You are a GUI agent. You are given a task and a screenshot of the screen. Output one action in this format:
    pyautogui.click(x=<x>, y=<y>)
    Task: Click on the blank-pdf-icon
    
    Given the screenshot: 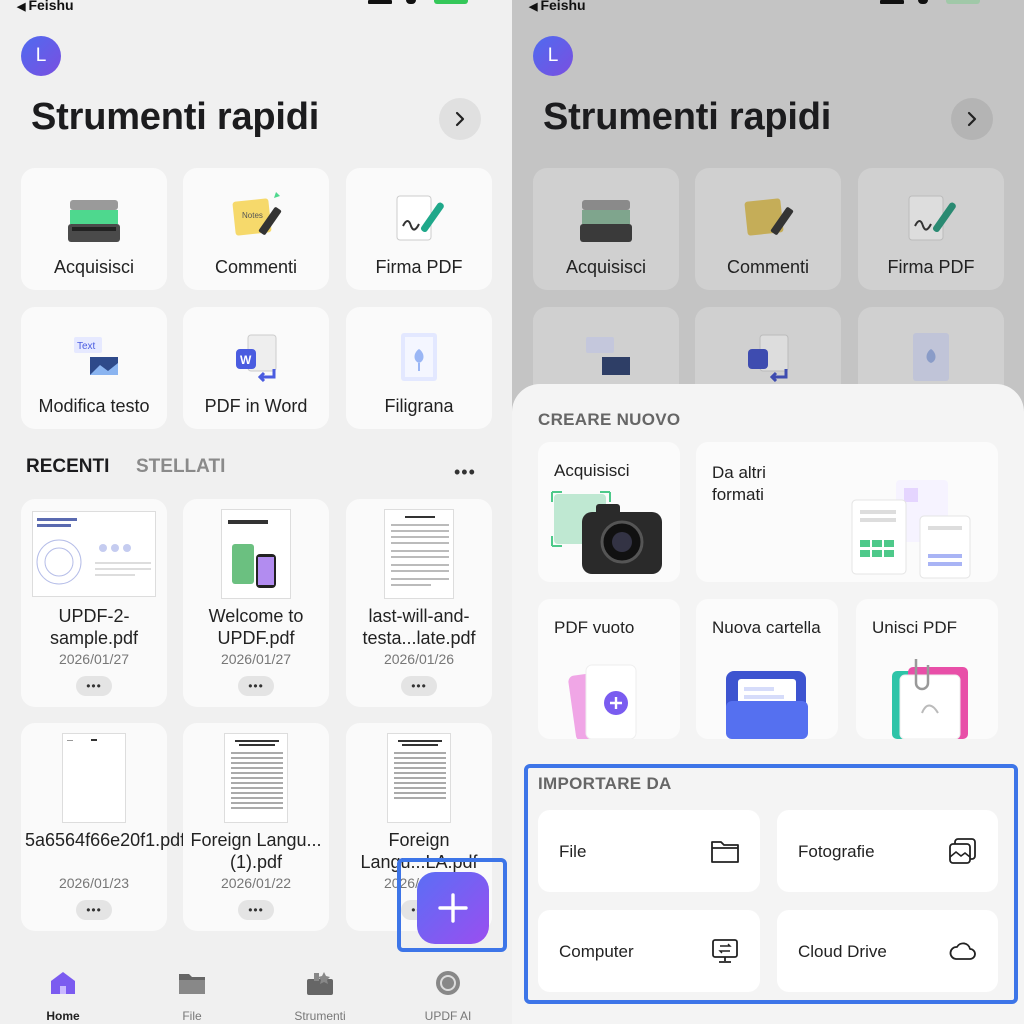 What is the action you would take?
    pyautogui.click(x=602, y=701)
    